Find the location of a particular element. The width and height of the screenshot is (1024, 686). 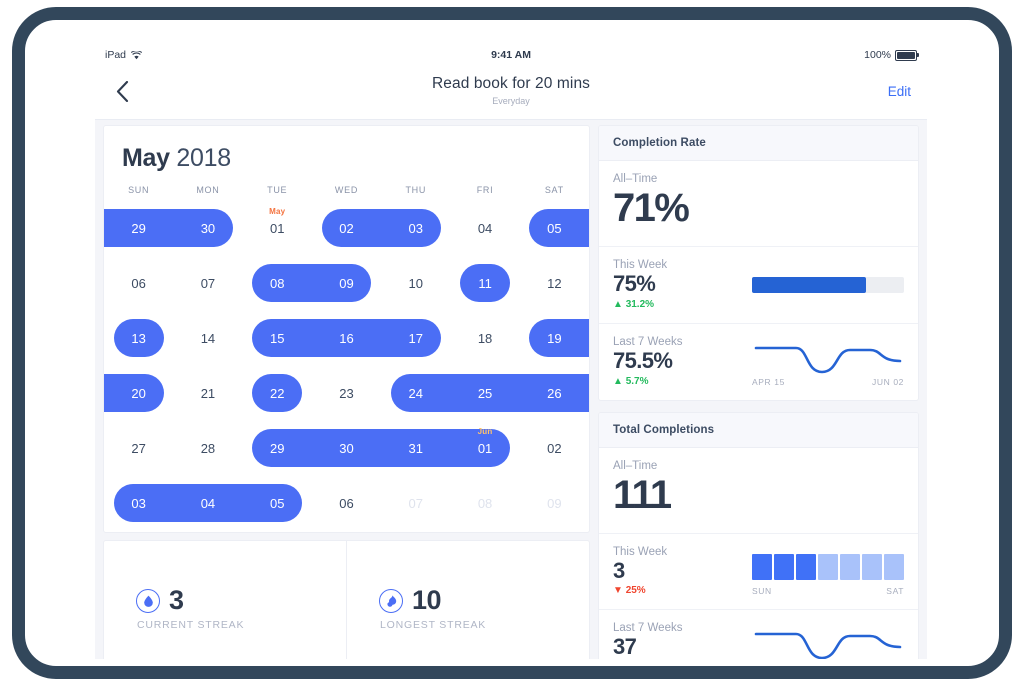

calendar-title: May 2018 is located at coordinates (346, 151).